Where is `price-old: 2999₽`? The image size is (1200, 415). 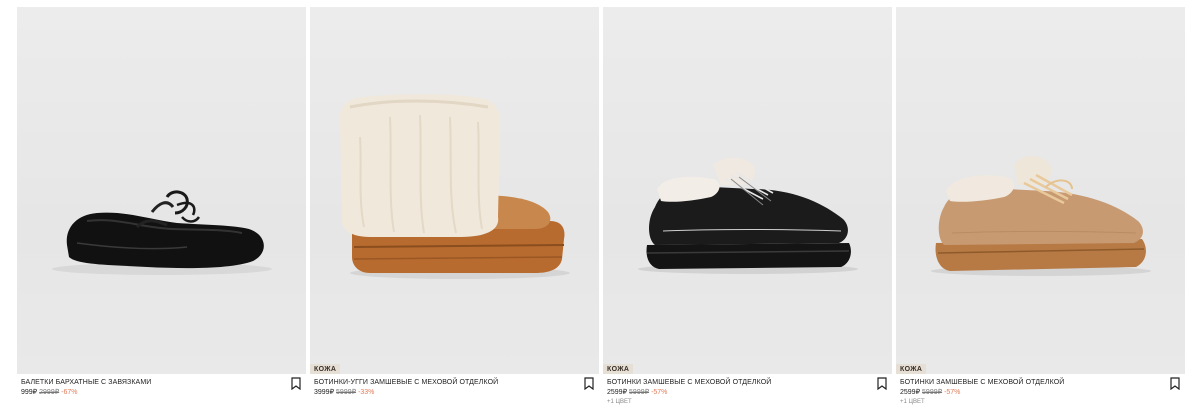
price-old: 2999₽ is located at coordinates (49, 392).